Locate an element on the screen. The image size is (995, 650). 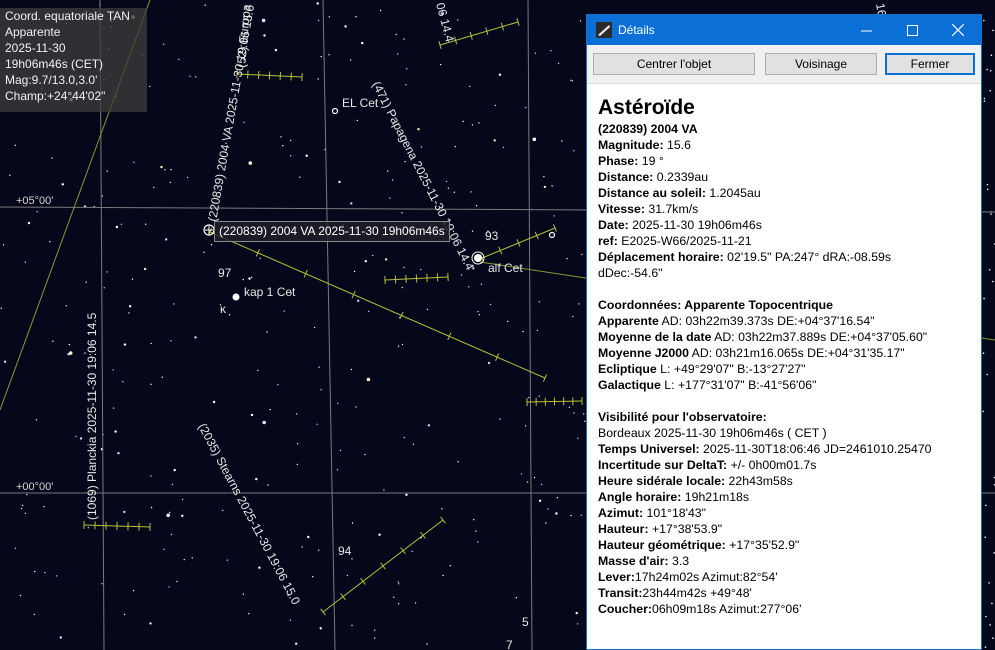
alf-cet-star is located at coordinates (478, 258).